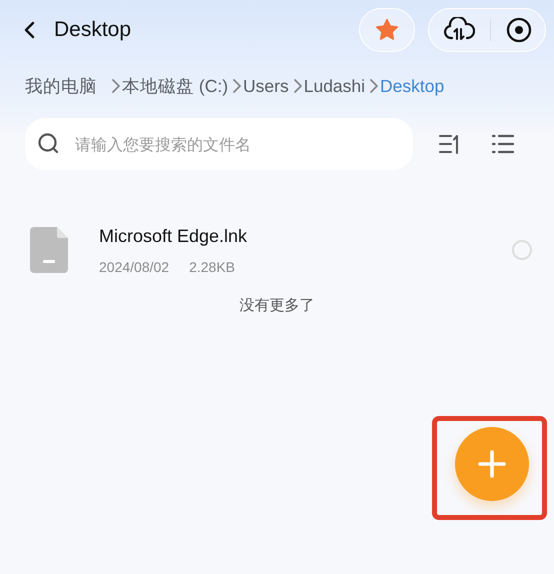 The width and height of the screenshot is (554, 574). What do you see at coordinates (173, 236) in the screenshot?
I see `file-name: Microsoft Edge.lnk` at bounding box center [173, 236].